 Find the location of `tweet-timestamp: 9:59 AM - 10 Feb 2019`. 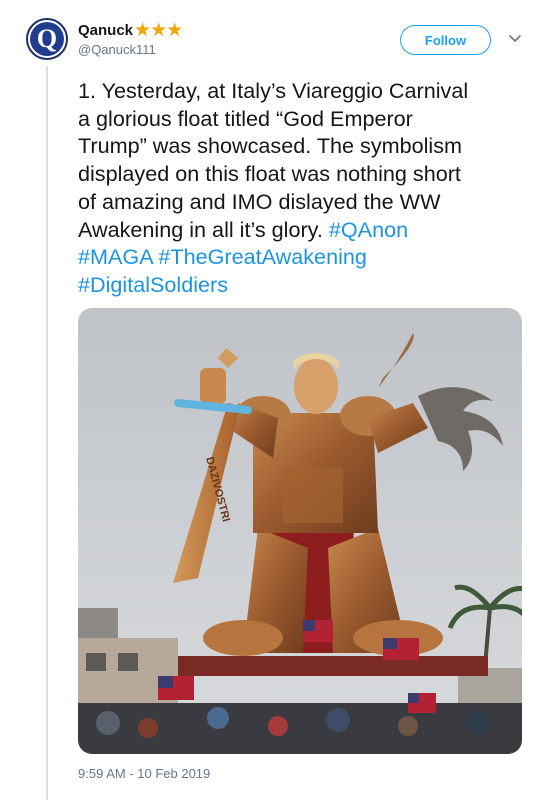

tweet-timestamp: 9:59 AM - 10 Feb 2019 is located at coordinates (144, 773).